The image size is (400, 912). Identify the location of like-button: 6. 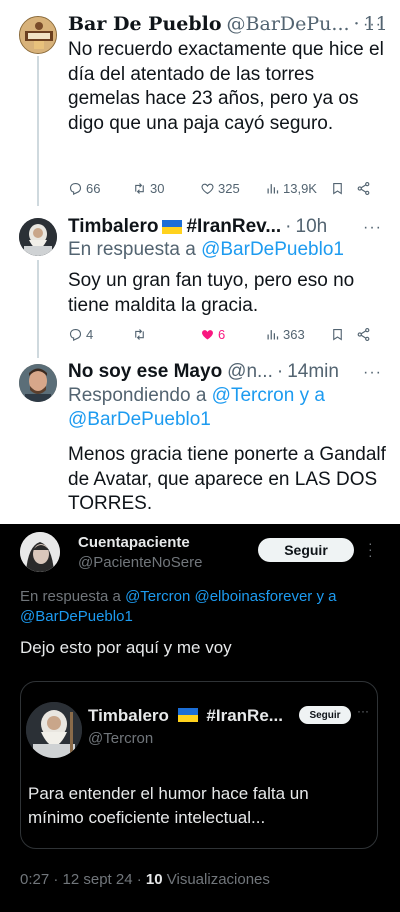
(212, 334).